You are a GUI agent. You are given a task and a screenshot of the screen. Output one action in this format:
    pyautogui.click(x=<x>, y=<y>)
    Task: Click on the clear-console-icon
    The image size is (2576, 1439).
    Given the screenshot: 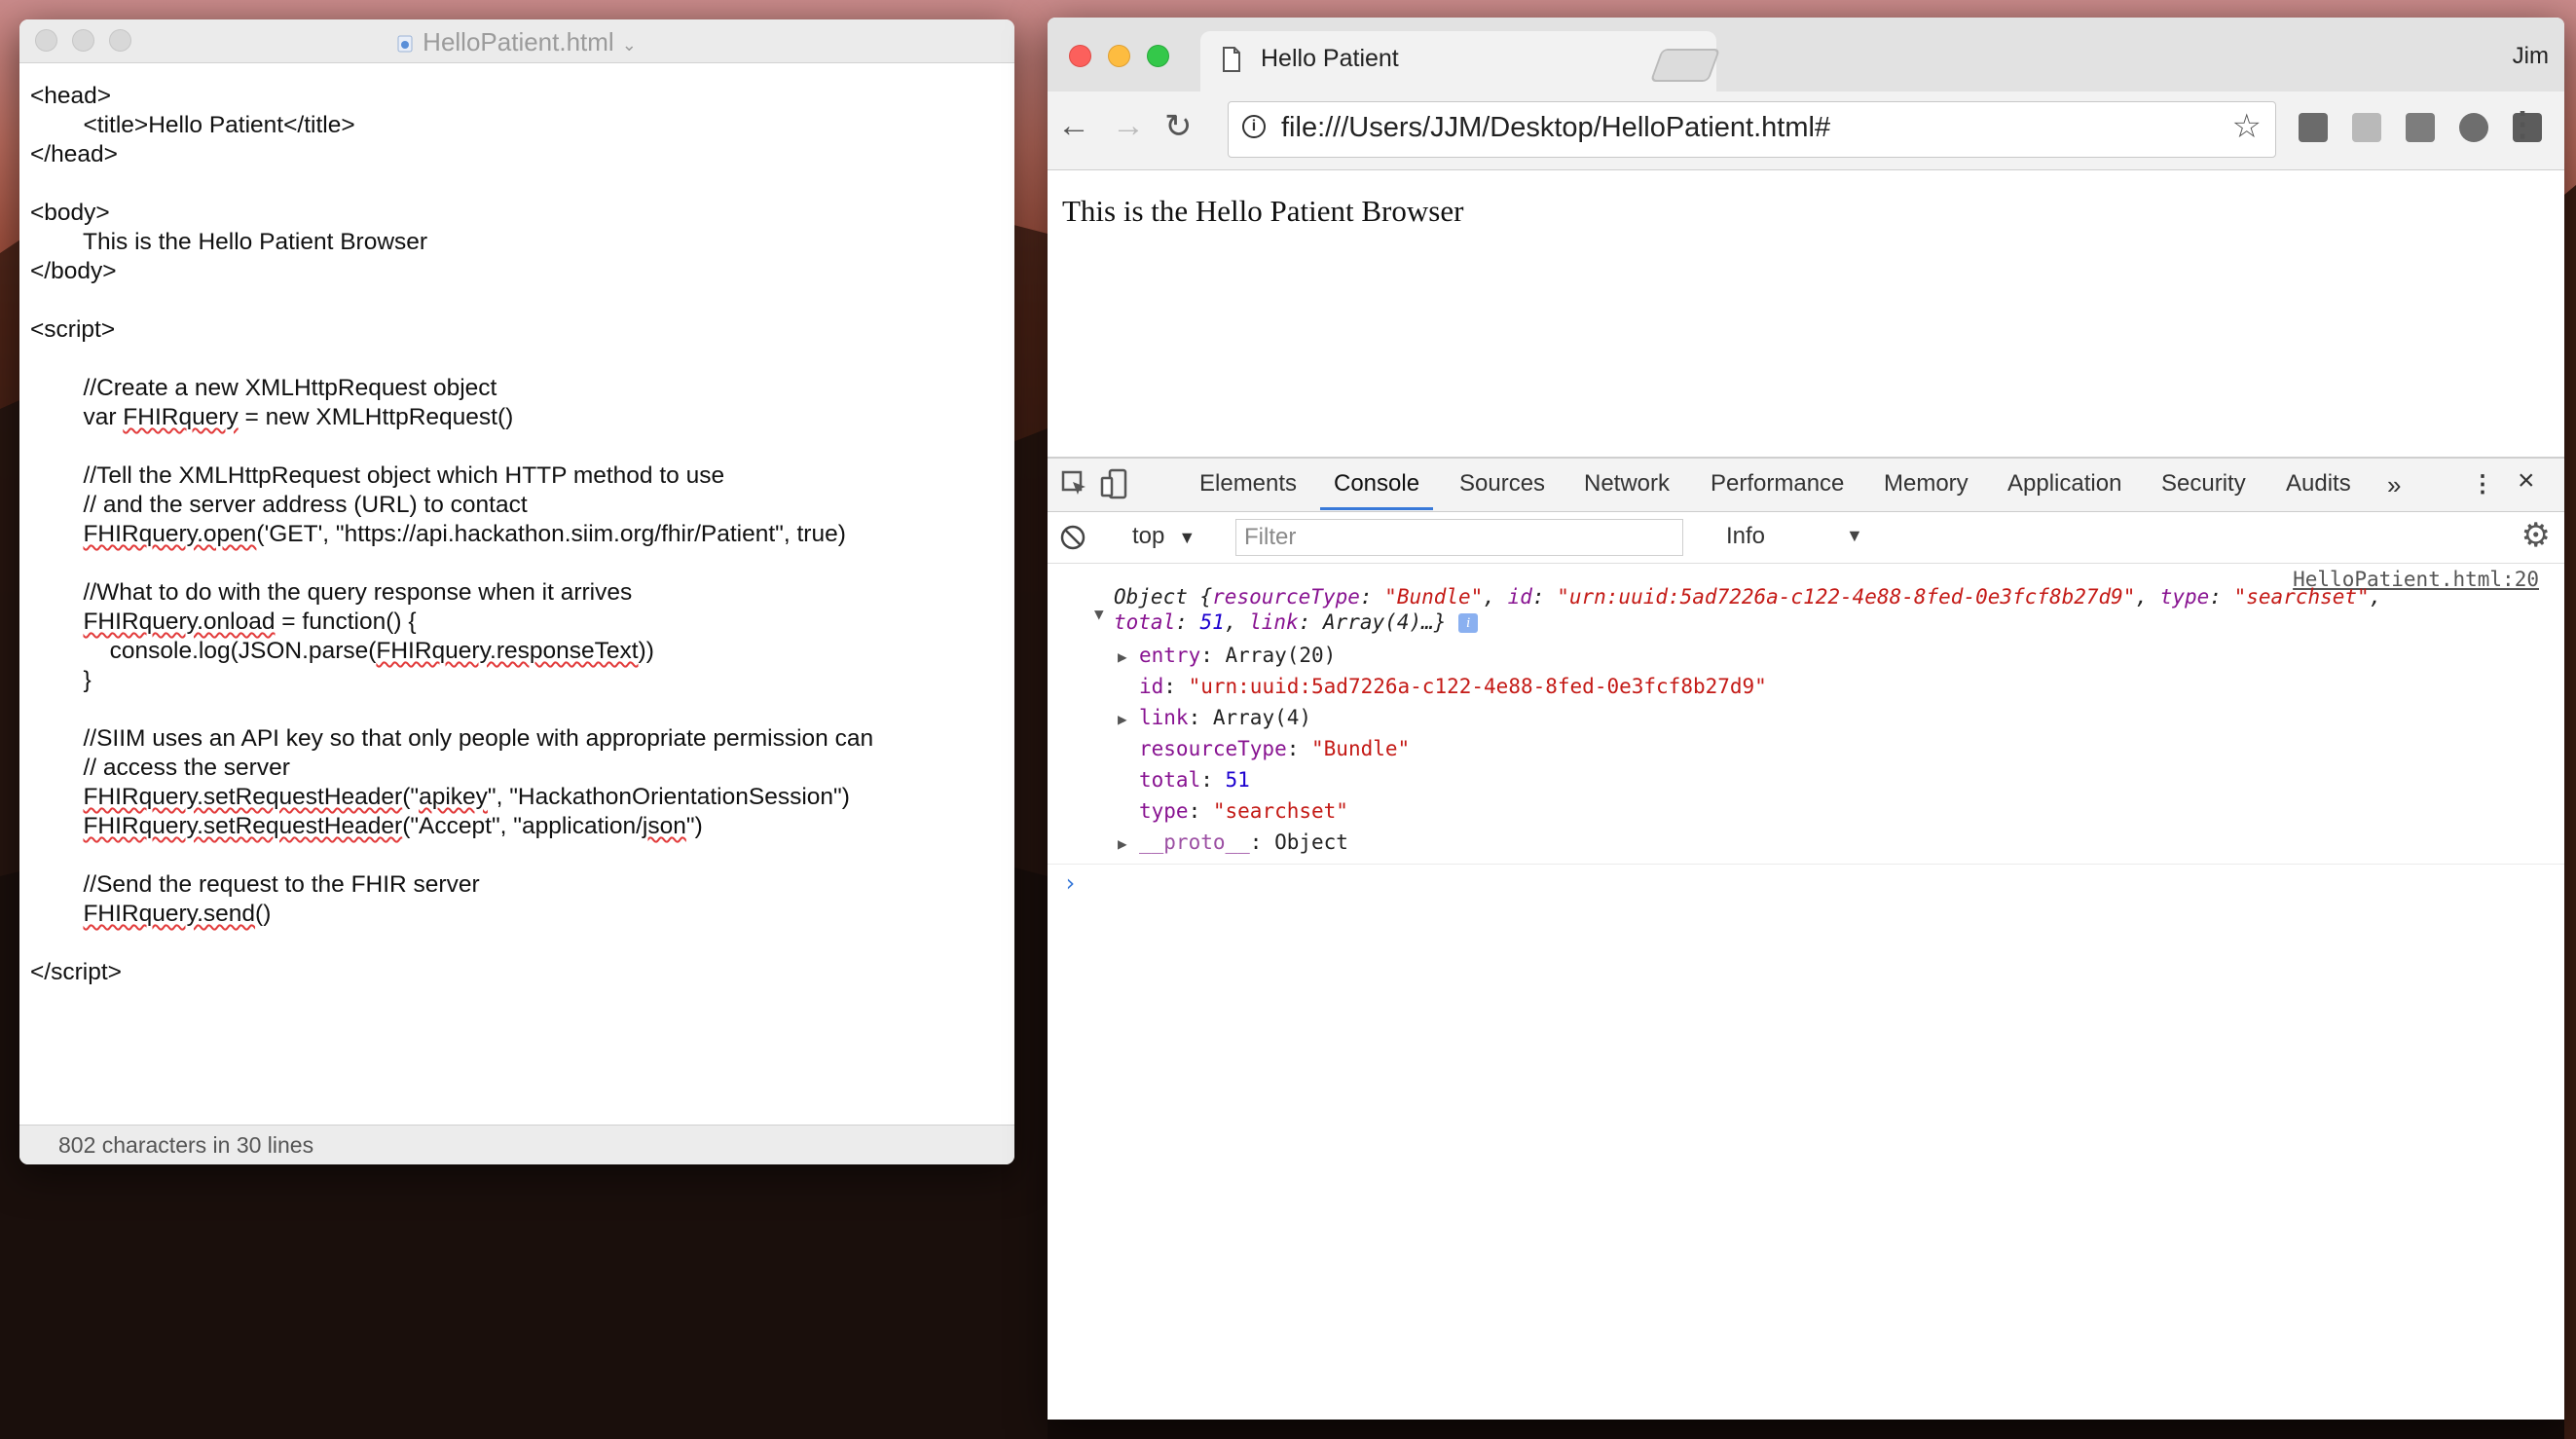 What is the action you would take?
    pyautogui.click(x=1072, y=537)
    